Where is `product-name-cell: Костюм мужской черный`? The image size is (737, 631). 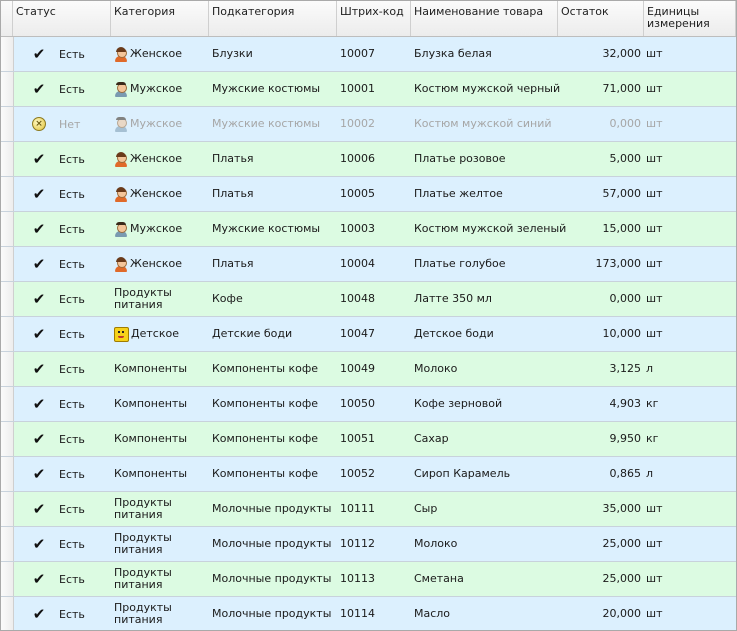 product-name-cell: Костюм мужской черный is located at coordinates (487, 88).